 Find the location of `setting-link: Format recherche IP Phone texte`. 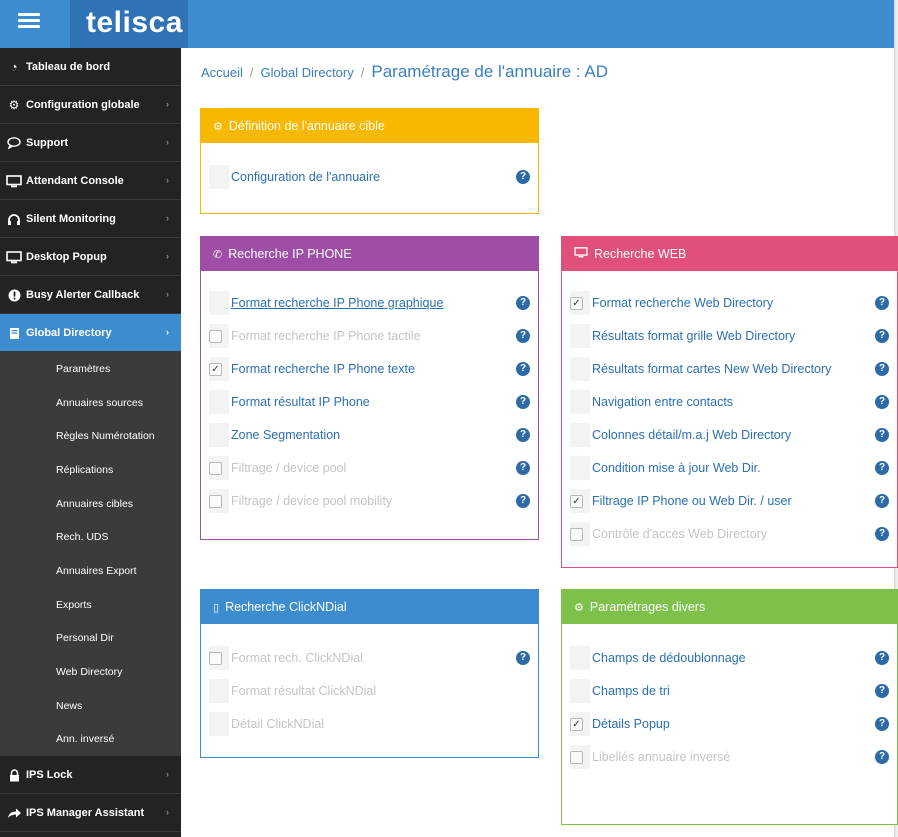

setting-link: Format recherche IP Phone texte is located at coordinates (373, 369).